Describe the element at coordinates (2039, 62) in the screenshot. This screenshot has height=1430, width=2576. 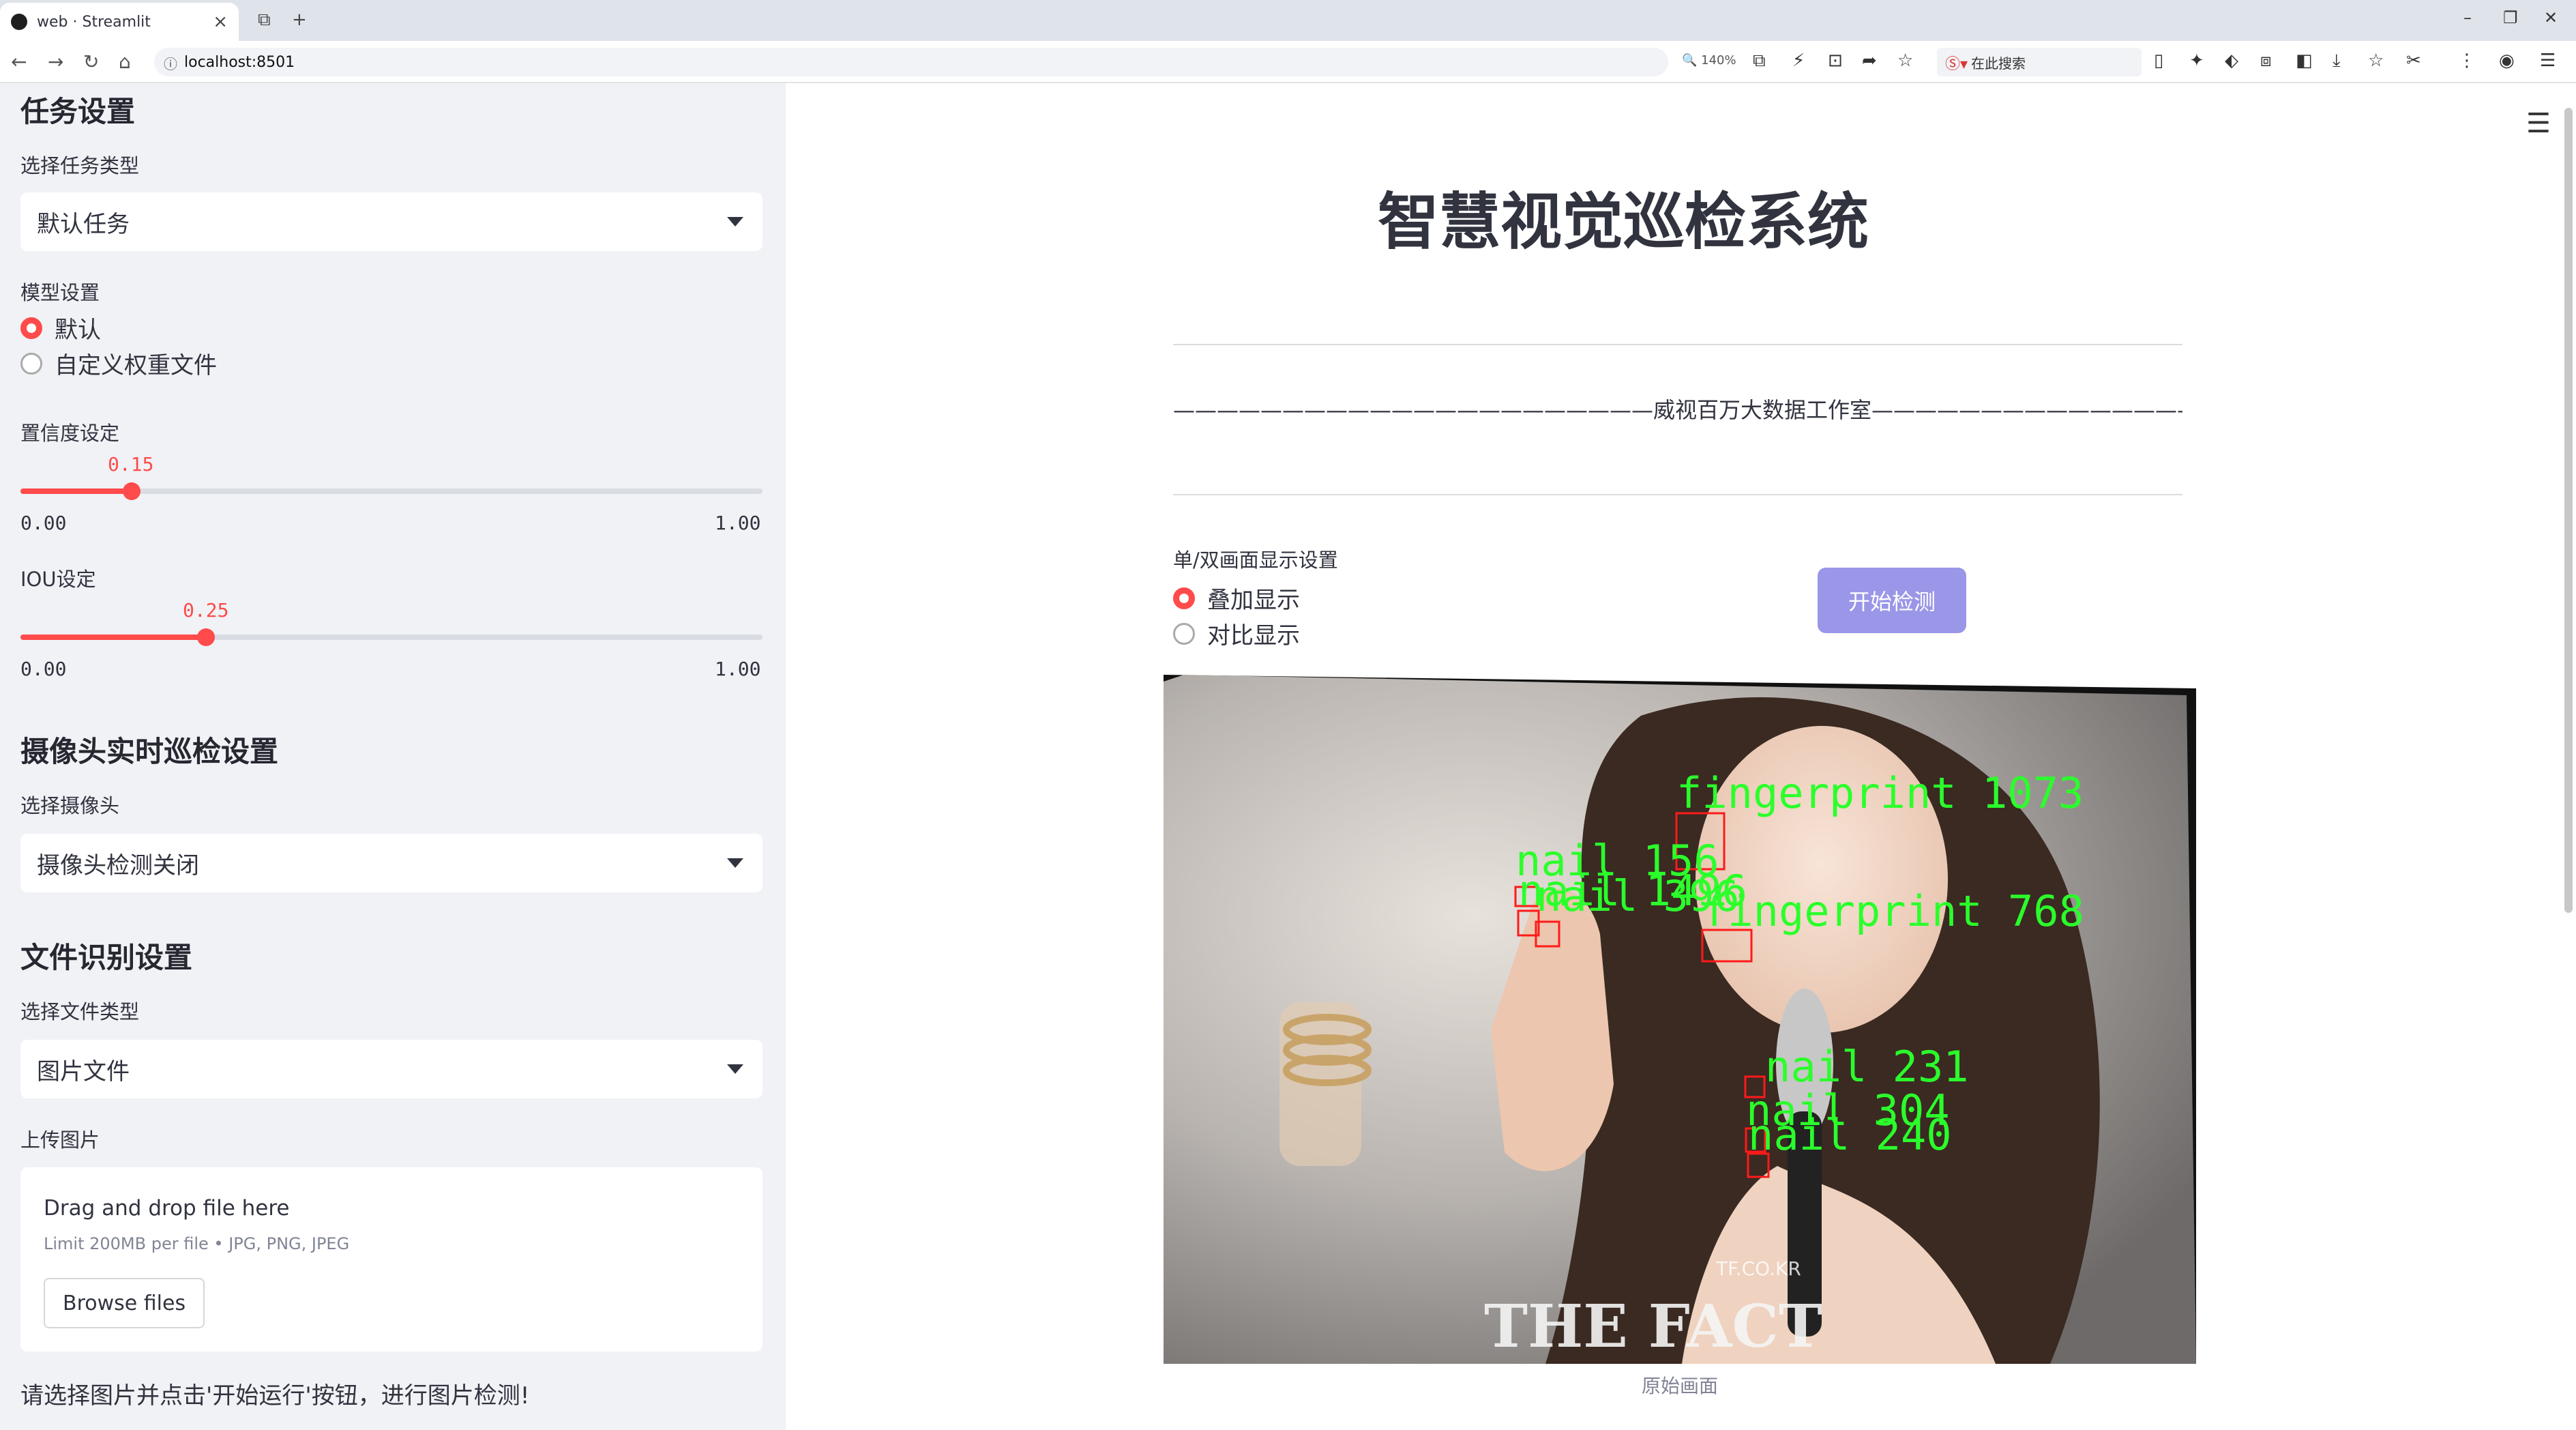
I see `browser-search-box: Ⓢ▾ 在此搜索` at that location.